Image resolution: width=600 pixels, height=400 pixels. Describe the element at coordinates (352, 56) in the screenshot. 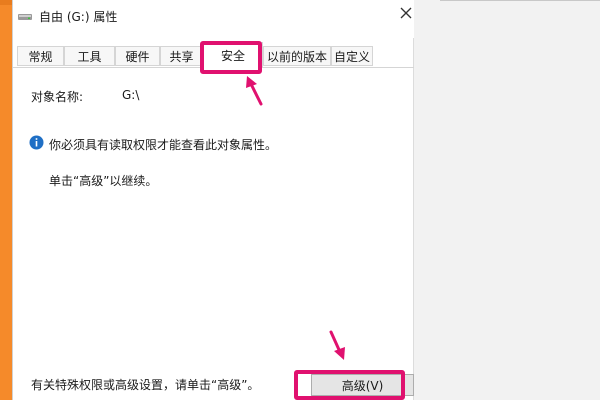

I see `tab-customize: 自定义` at that location.